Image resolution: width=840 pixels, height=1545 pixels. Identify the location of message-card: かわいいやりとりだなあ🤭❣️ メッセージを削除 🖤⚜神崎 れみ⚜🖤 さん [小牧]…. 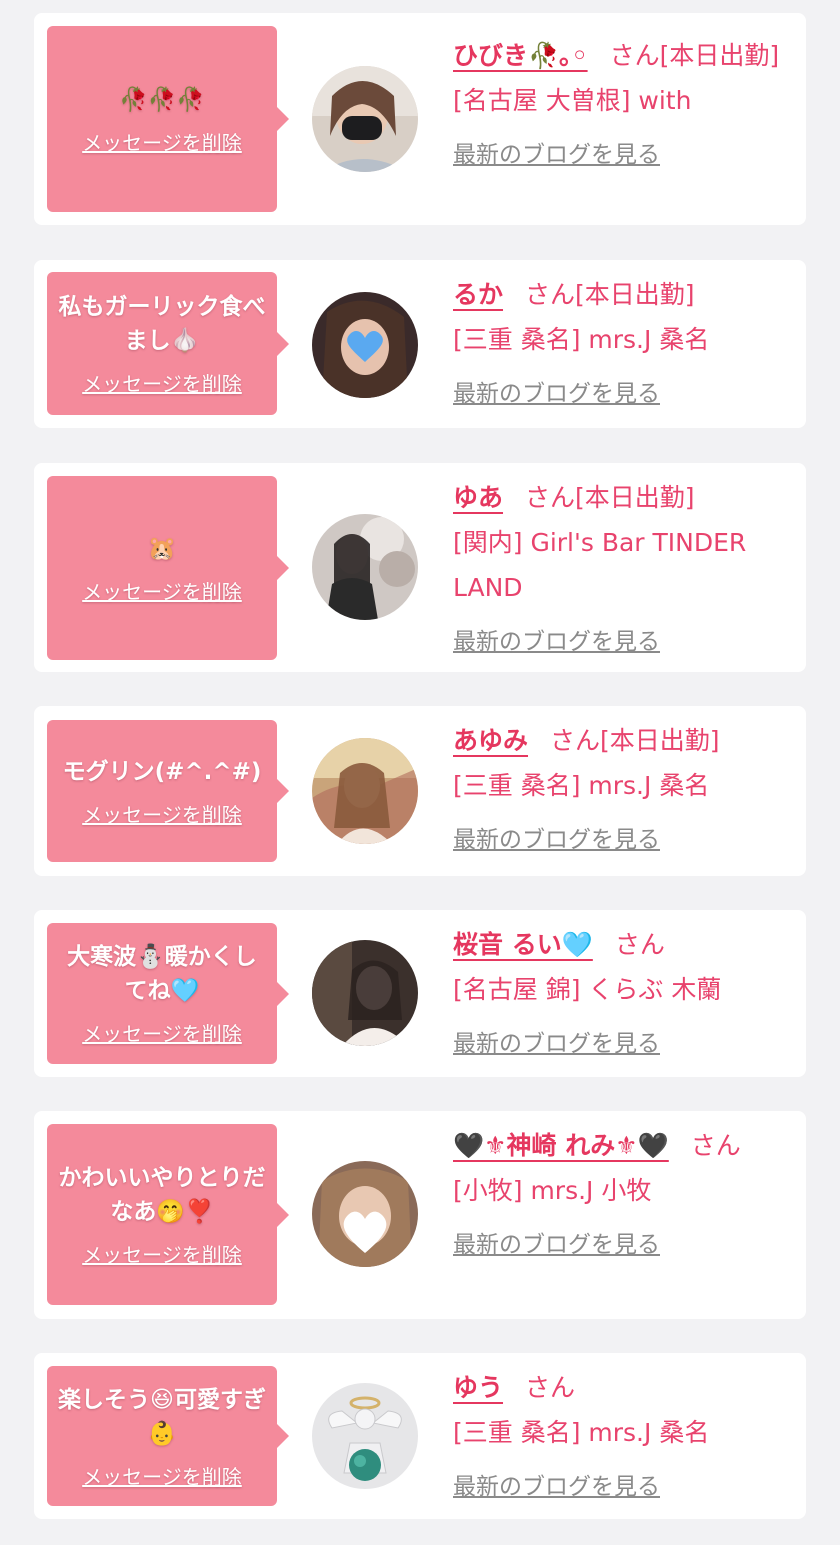
(420, 1215).